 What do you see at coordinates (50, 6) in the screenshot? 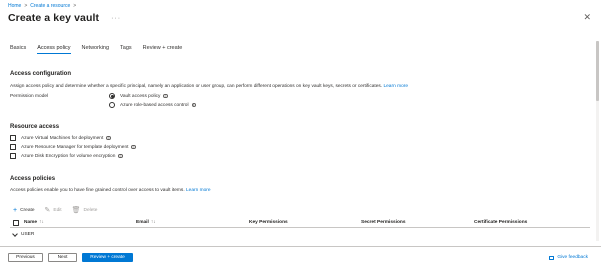
I see `breadcrumb-create-resource: Create a resource` at bounding box center [50, 6].